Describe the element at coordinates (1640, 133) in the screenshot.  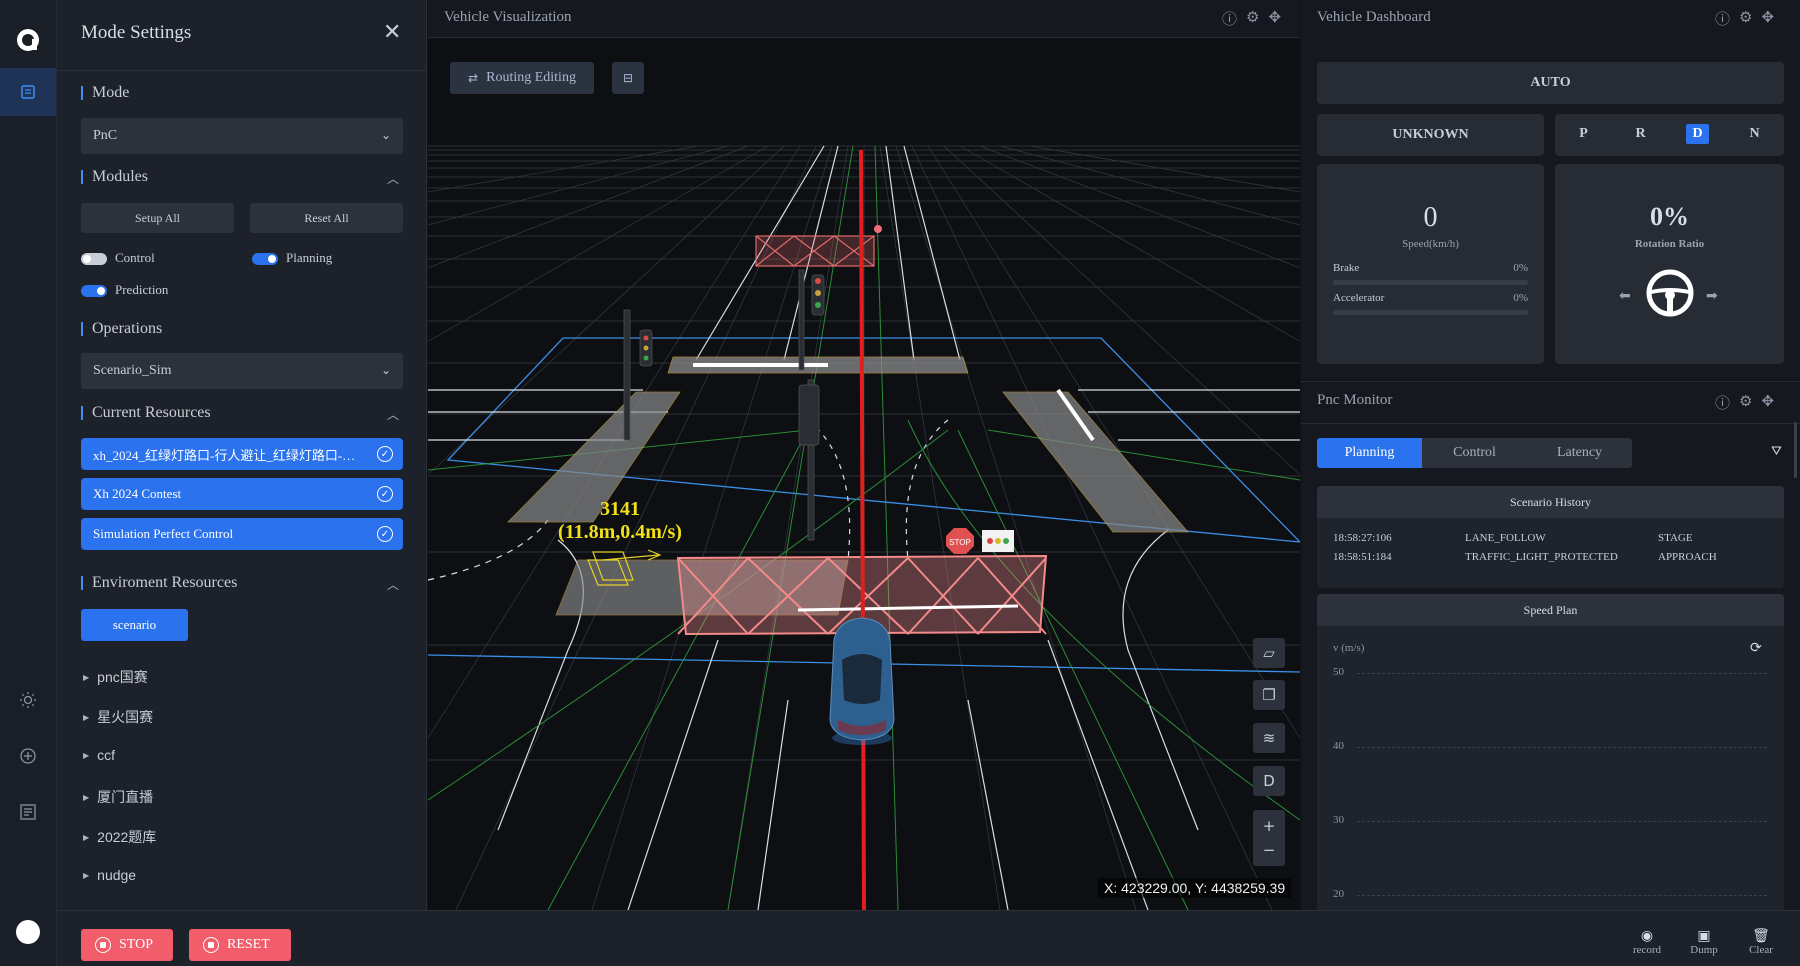
I see `gear-r: R` at that location.